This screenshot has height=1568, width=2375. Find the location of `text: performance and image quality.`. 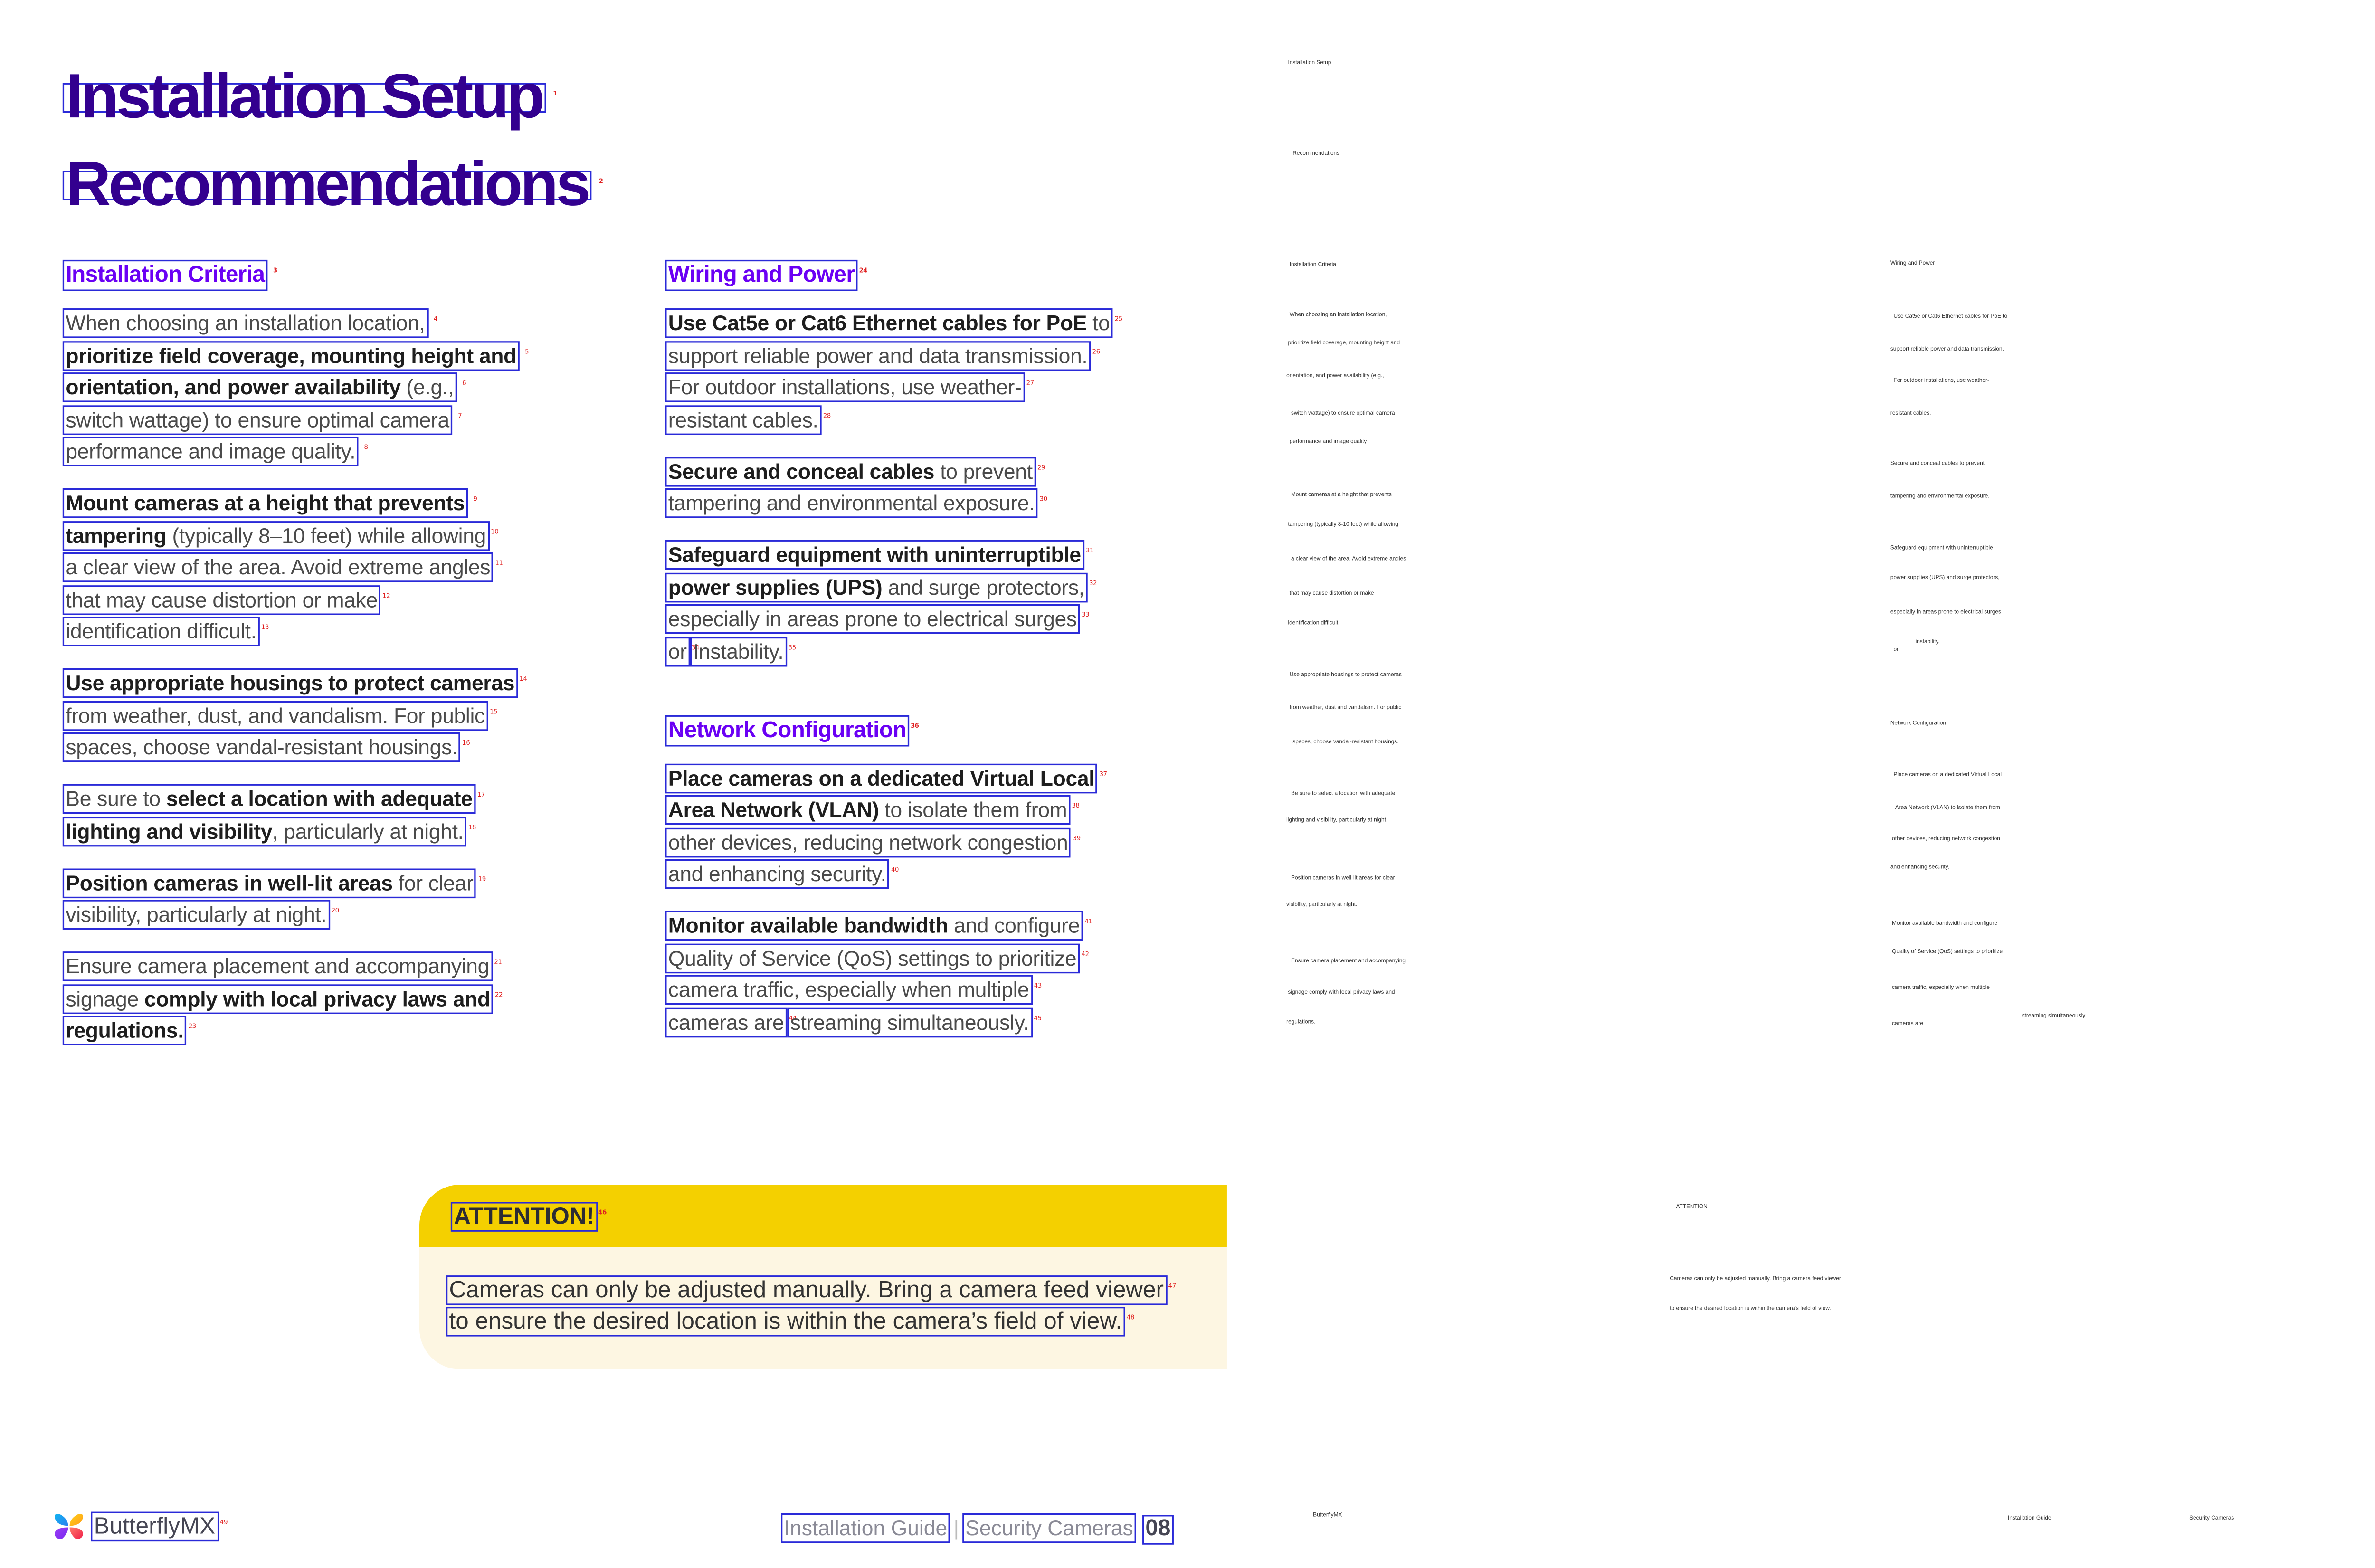

text: performance and image quality. is located at coordinates (211, 452).